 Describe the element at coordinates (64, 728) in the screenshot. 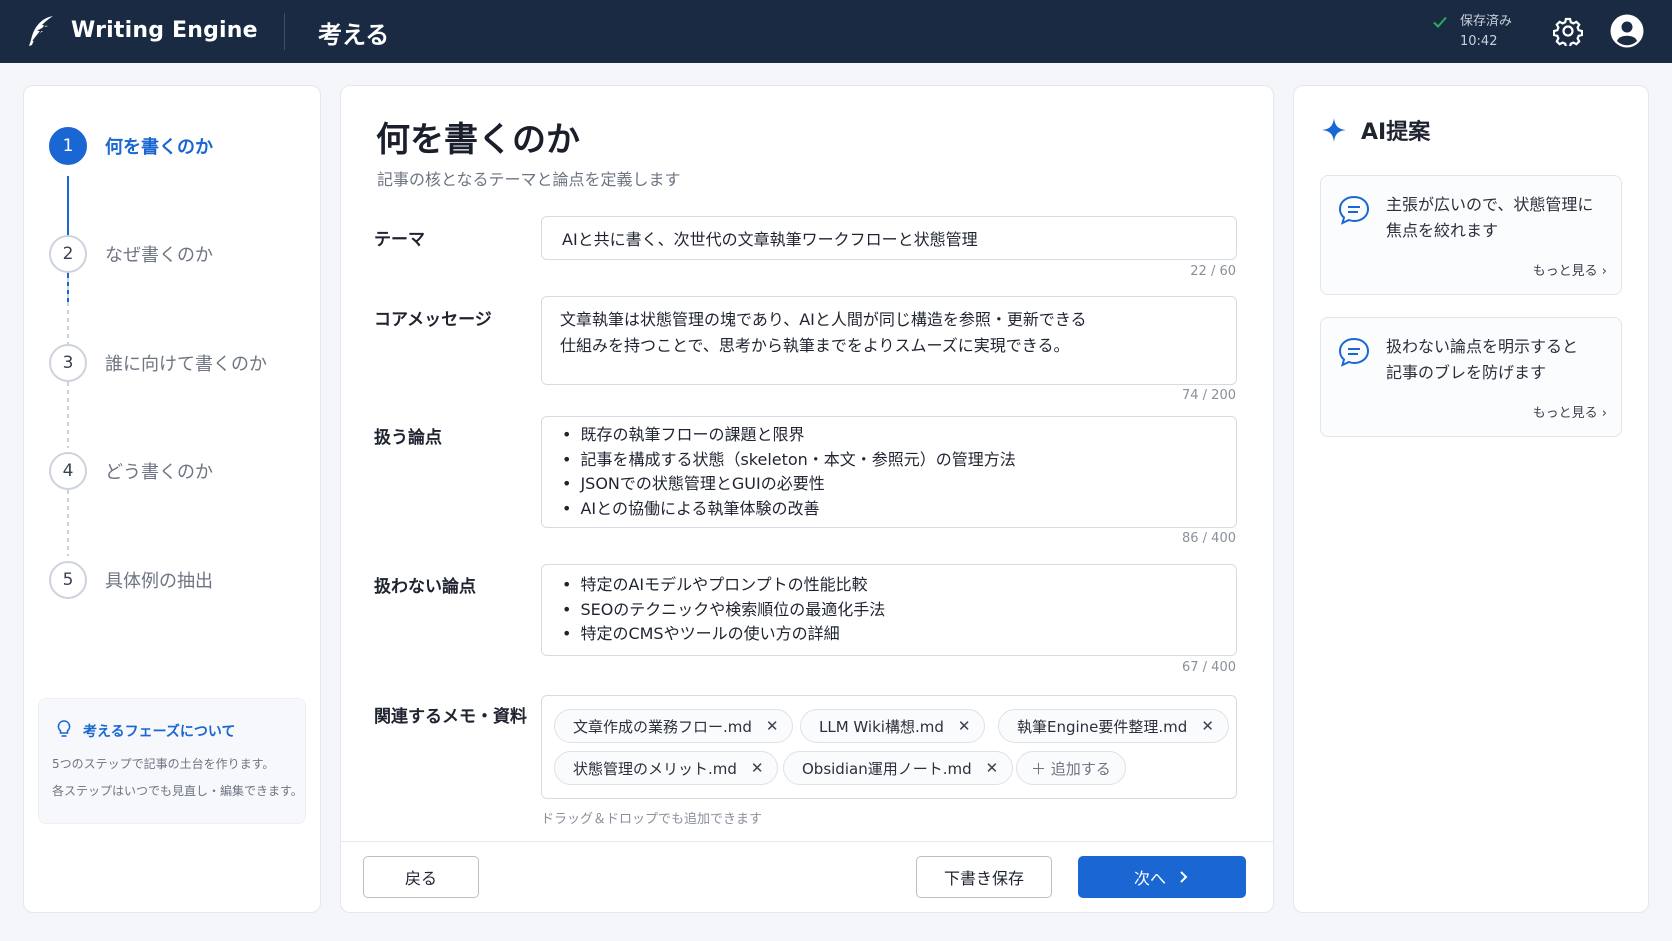

I see `lightbulb-icon` at that location.